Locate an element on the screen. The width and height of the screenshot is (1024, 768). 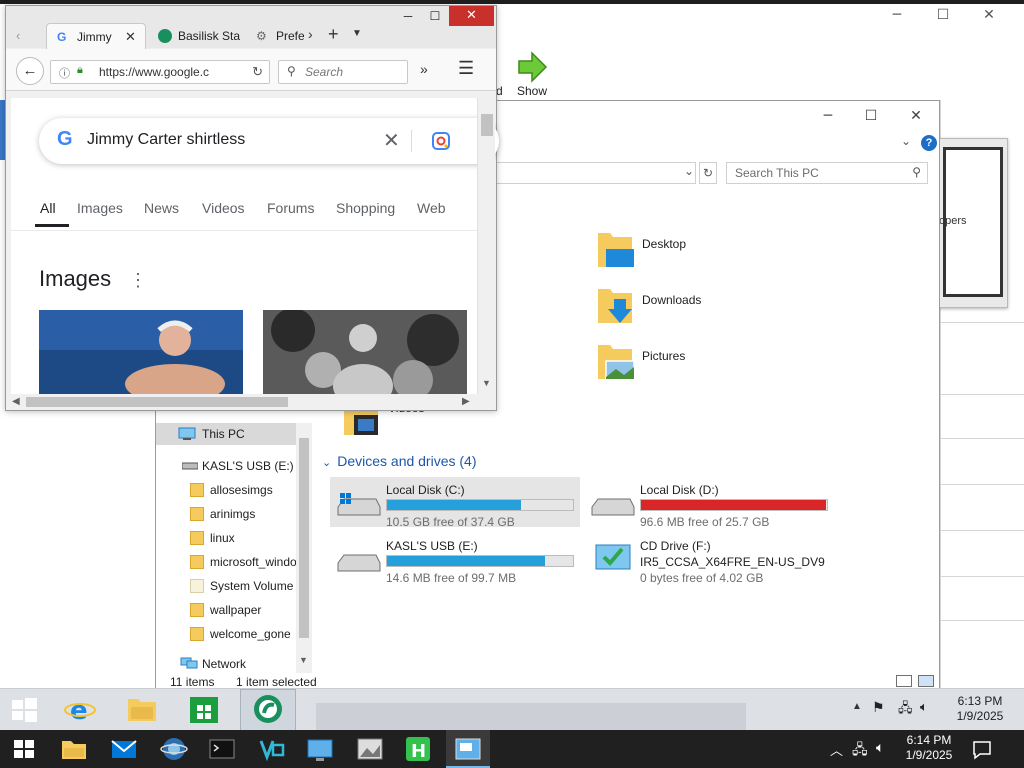
ribbon-show-button: Show is located at coordinates (532, 74).